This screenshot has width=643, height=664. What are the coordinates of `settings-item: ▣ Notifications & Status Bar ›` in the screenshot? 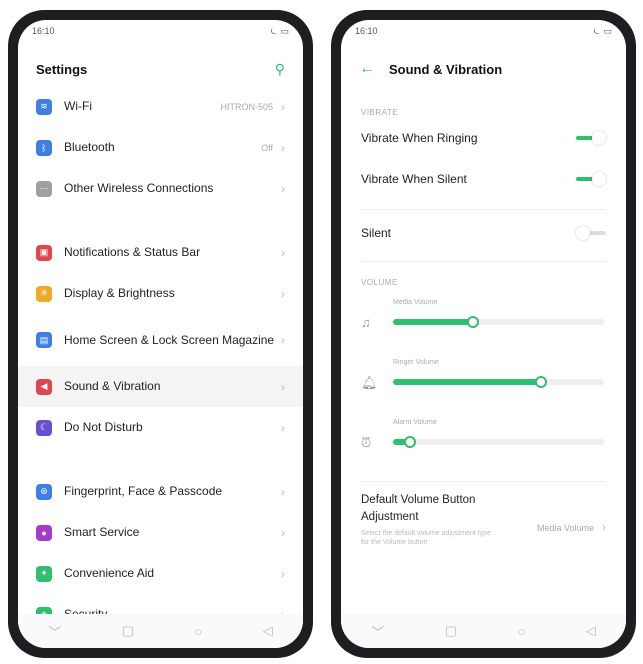 It's located at (160, 252).